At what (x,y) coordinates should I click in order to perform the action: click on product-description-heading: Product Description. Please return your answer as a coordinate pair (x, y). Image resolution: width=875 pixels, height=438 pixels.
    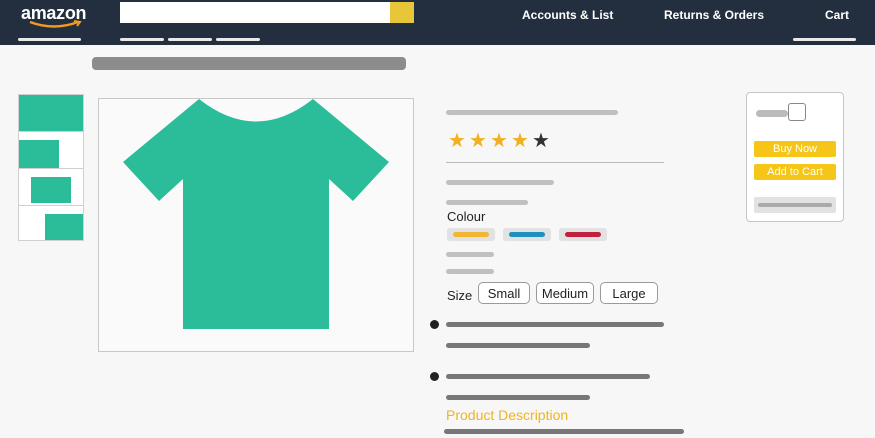
    Looking at the image, I should click on (507, 415).